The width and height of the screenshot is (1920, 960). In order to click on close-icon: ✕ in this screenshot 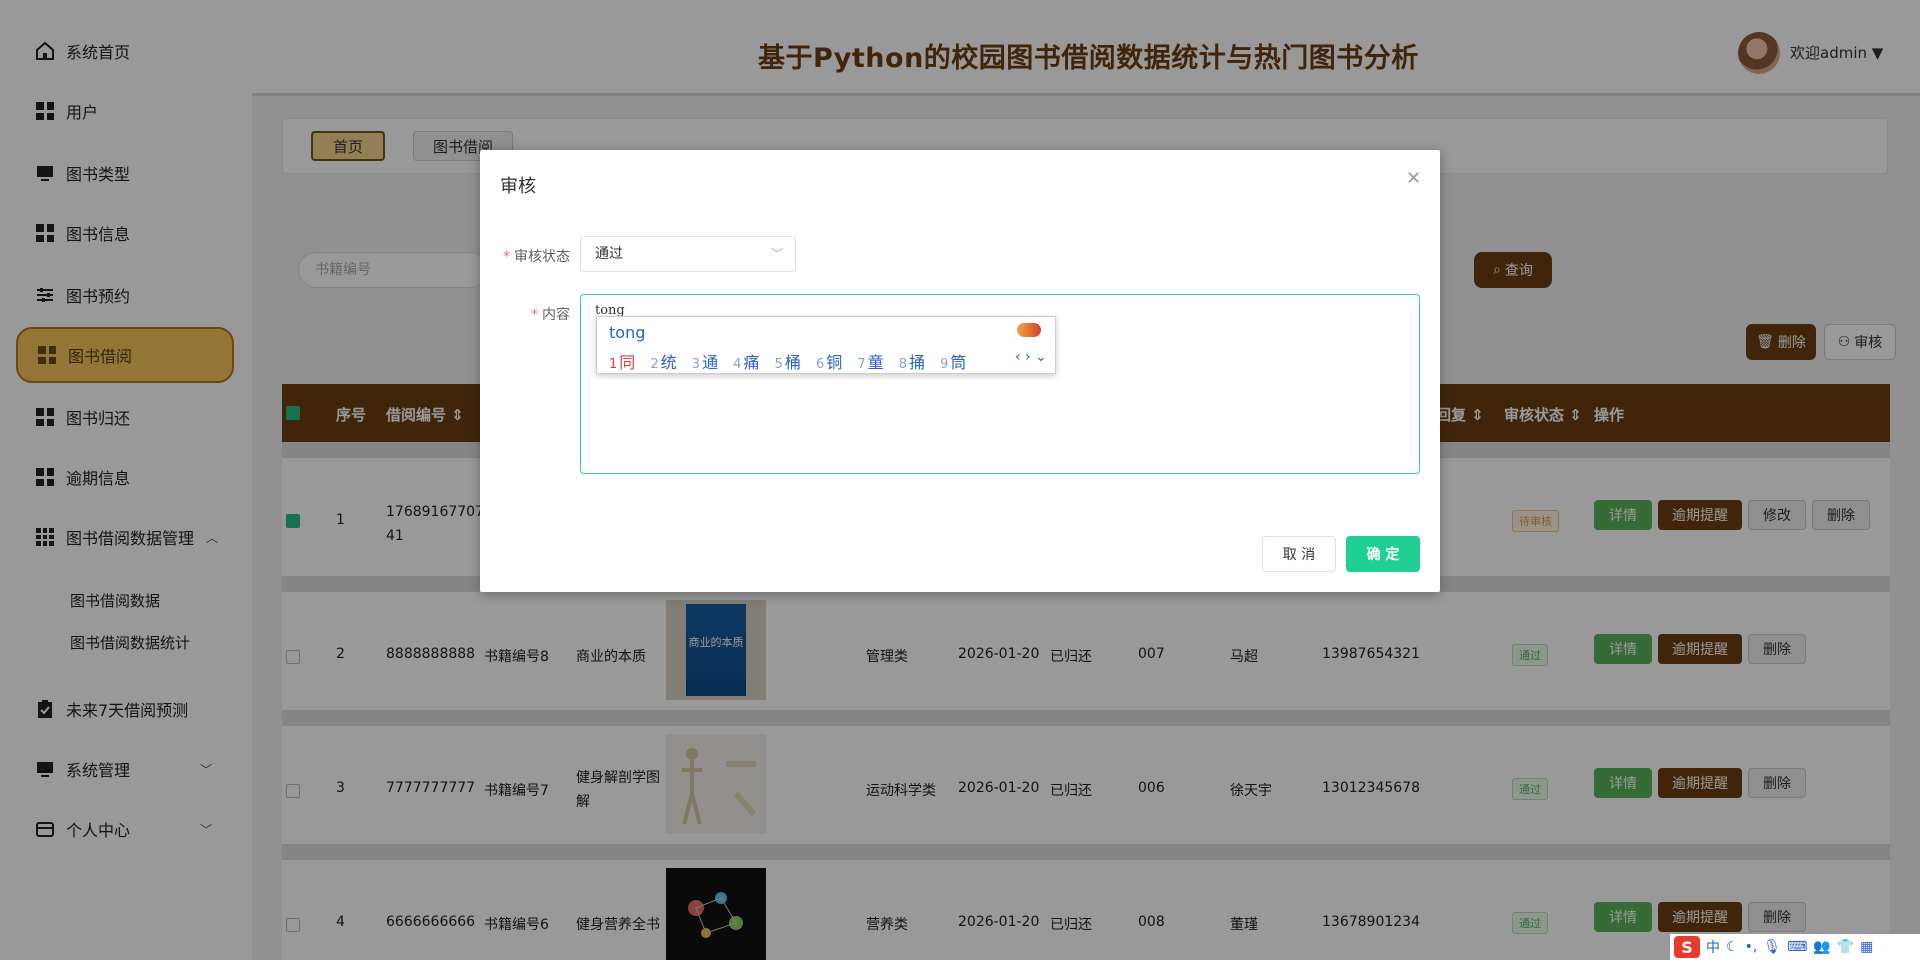, I will do `click(1413, 178)`.